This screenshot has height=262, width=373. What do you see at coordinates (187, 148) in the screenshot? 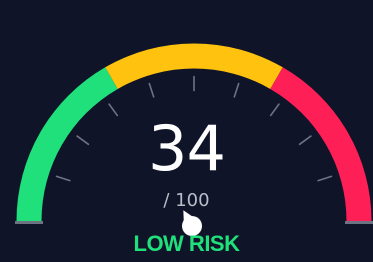
I see `score-value: 34` at bounding box center [187, 148].